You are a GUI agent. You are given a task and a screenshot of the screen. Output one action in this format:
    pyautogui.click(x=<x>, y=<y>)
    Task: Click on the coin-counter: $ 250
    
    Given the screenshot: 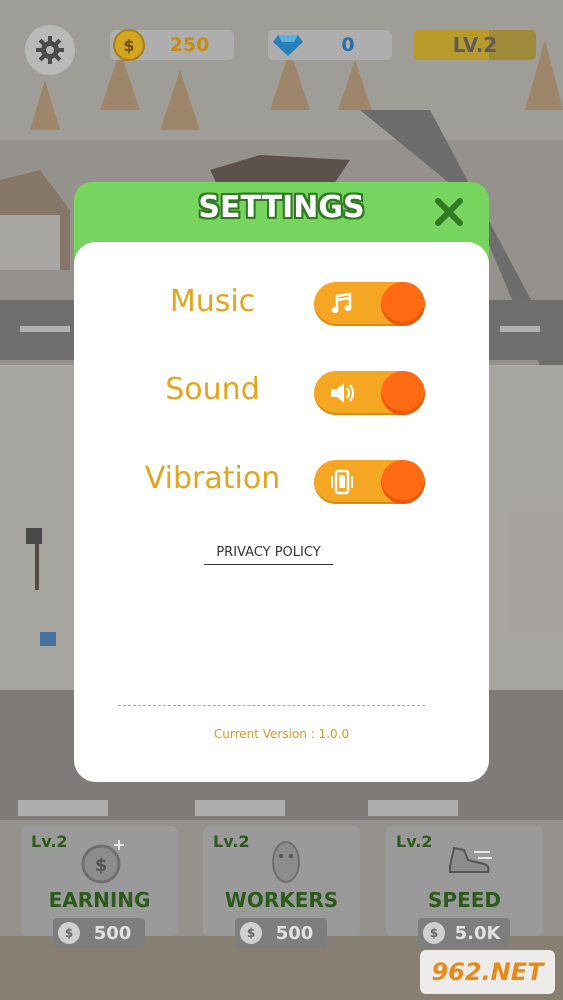 What is the action you would take?
    pyautogui.click(x=172, y=45)
    